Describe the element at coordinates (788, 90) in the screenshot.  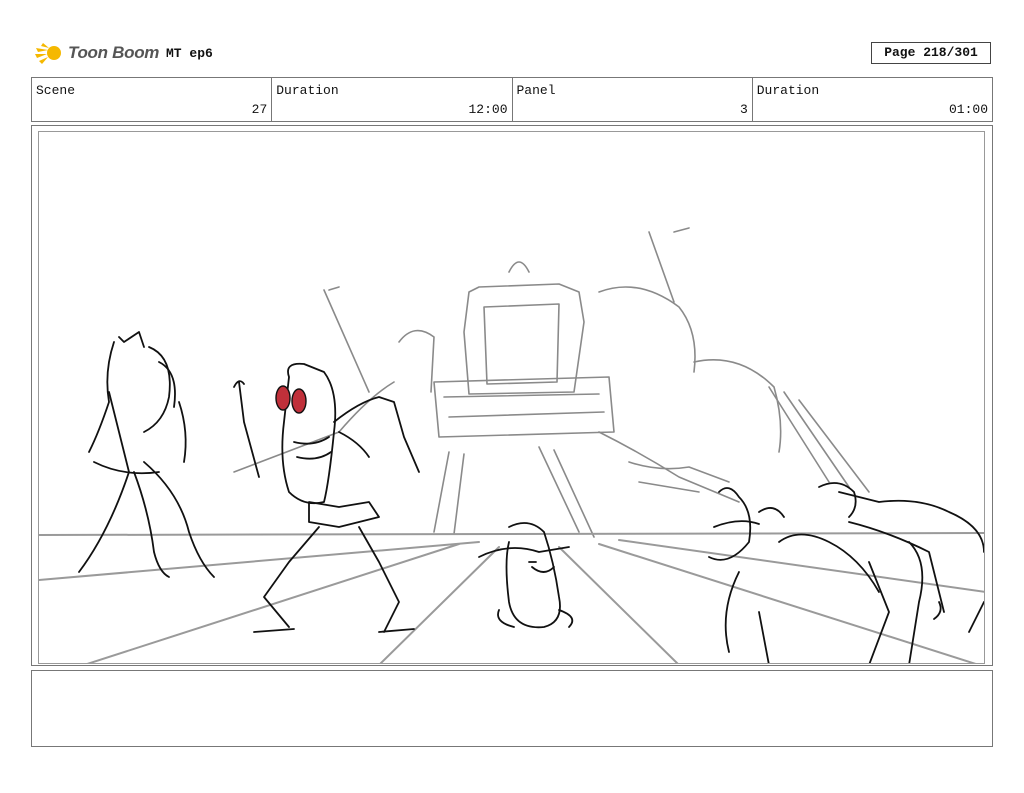
I see `panel-duration-label: Duration` at that location.